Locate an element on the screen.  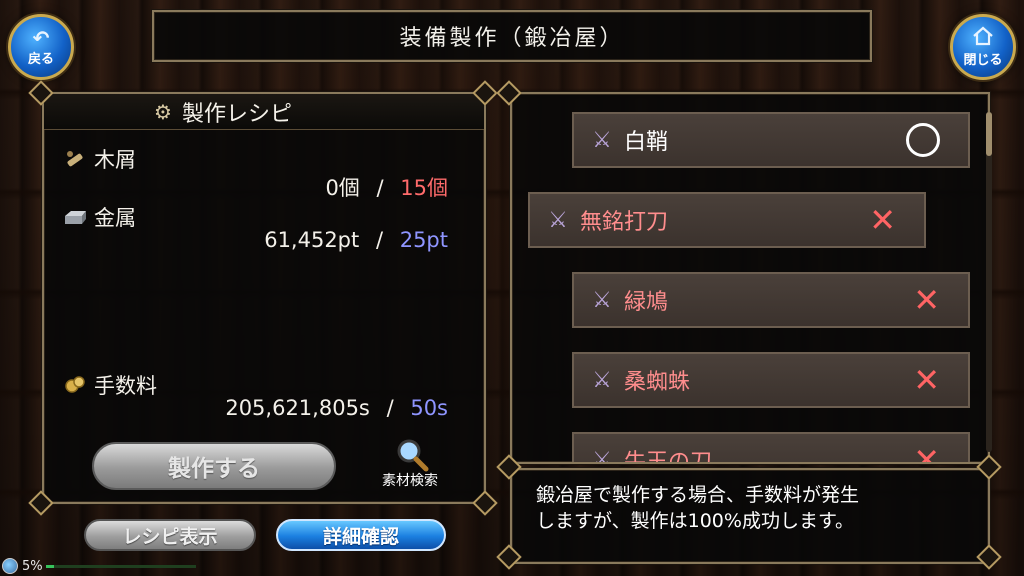
status-progress-bar is located at coordinates (121, 566).